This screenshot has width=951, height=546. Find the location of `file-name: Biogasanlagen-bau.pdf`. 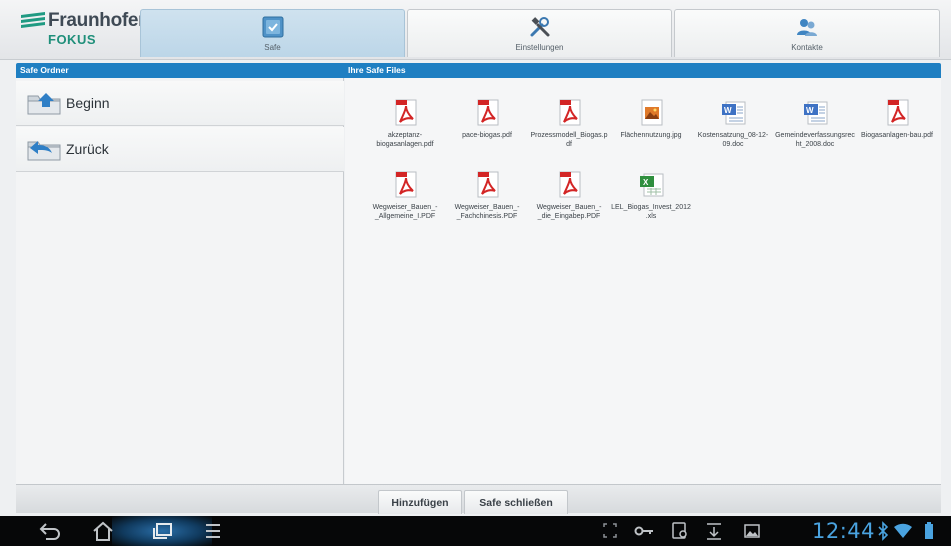

file-name: Biogasanlagen-bau.pdf is located at coordinates (896, 135).